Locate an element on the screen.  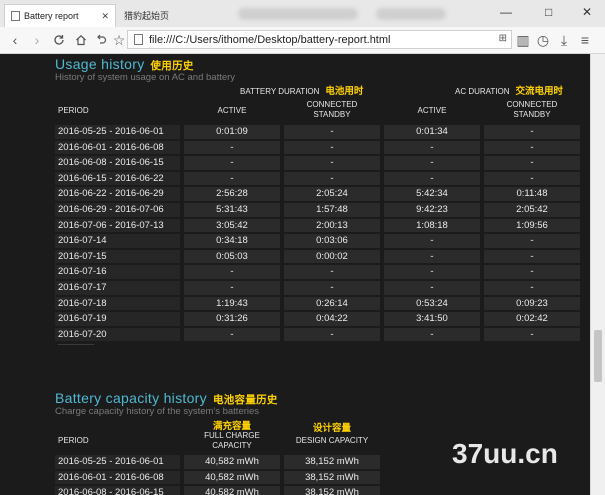
reload-icon is located at coordinates (59, 40).